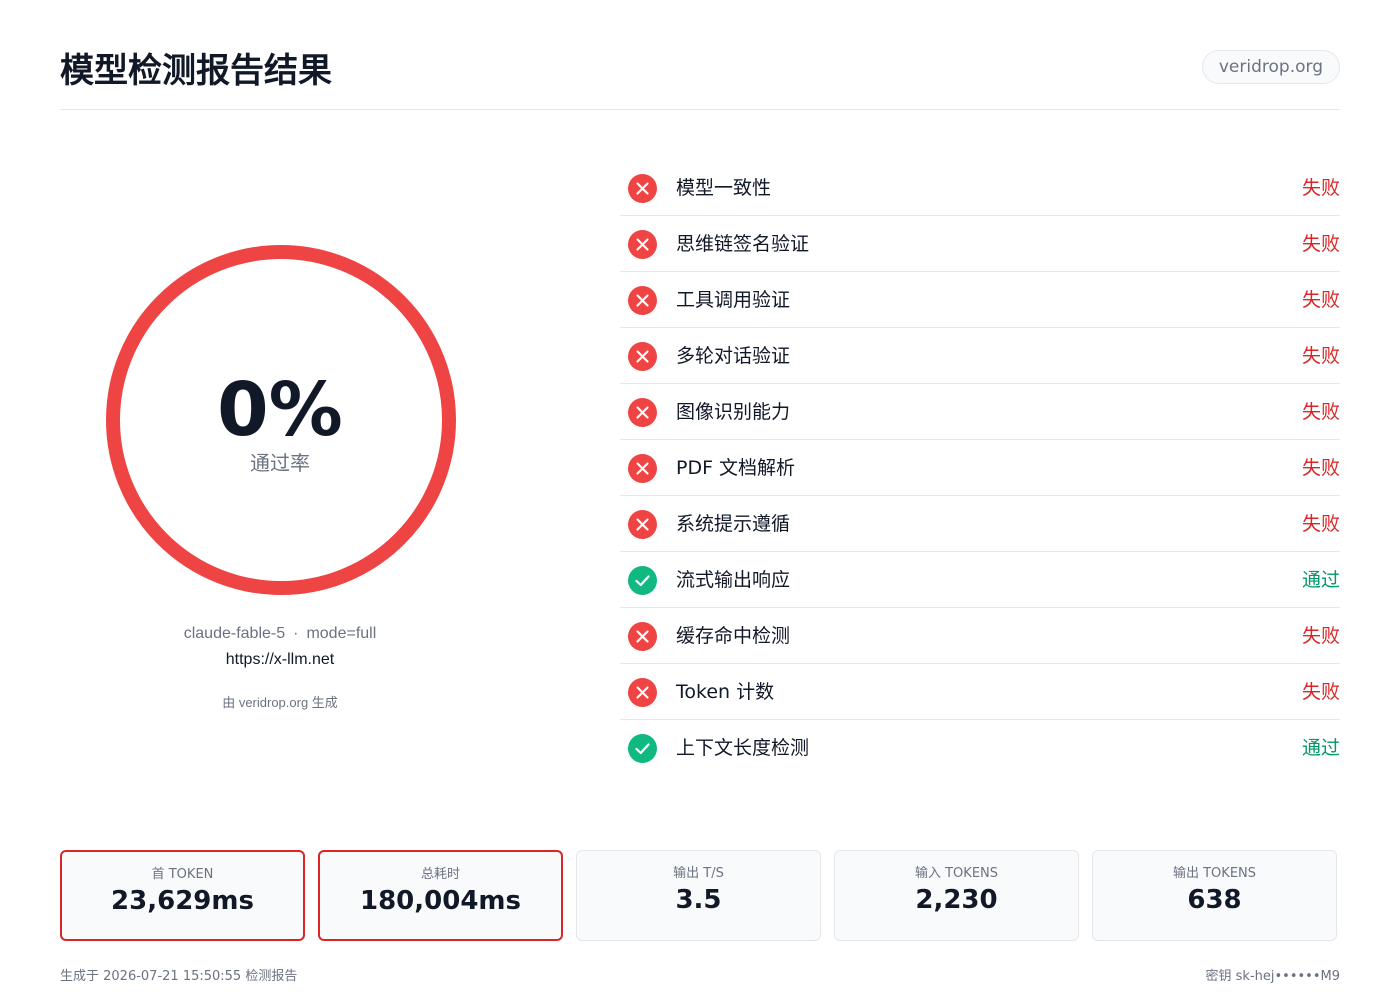  I want to click on footer-key: 密钥 sk-hej••••••M9, so click(1272, 976).